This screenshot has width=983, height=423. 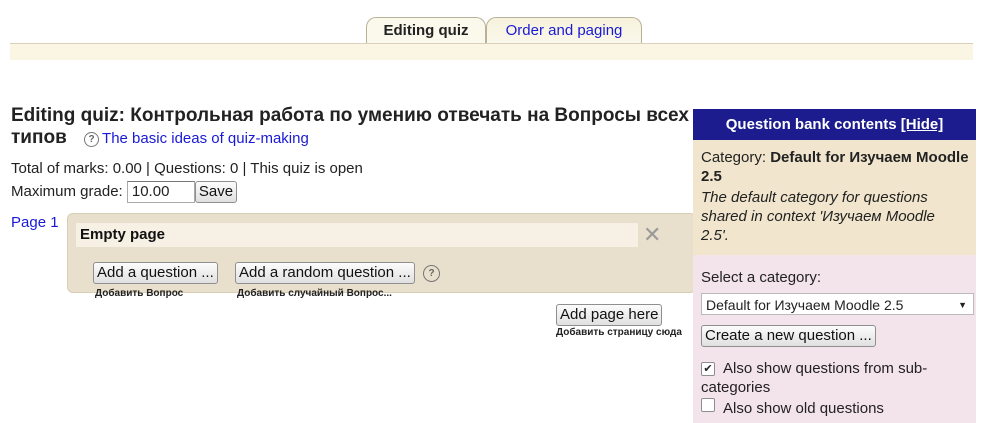 What do you see at coordinates (609, 315) in the screenshot?
I see `add-page-button: Add page here` at bounding box center [609, 315].